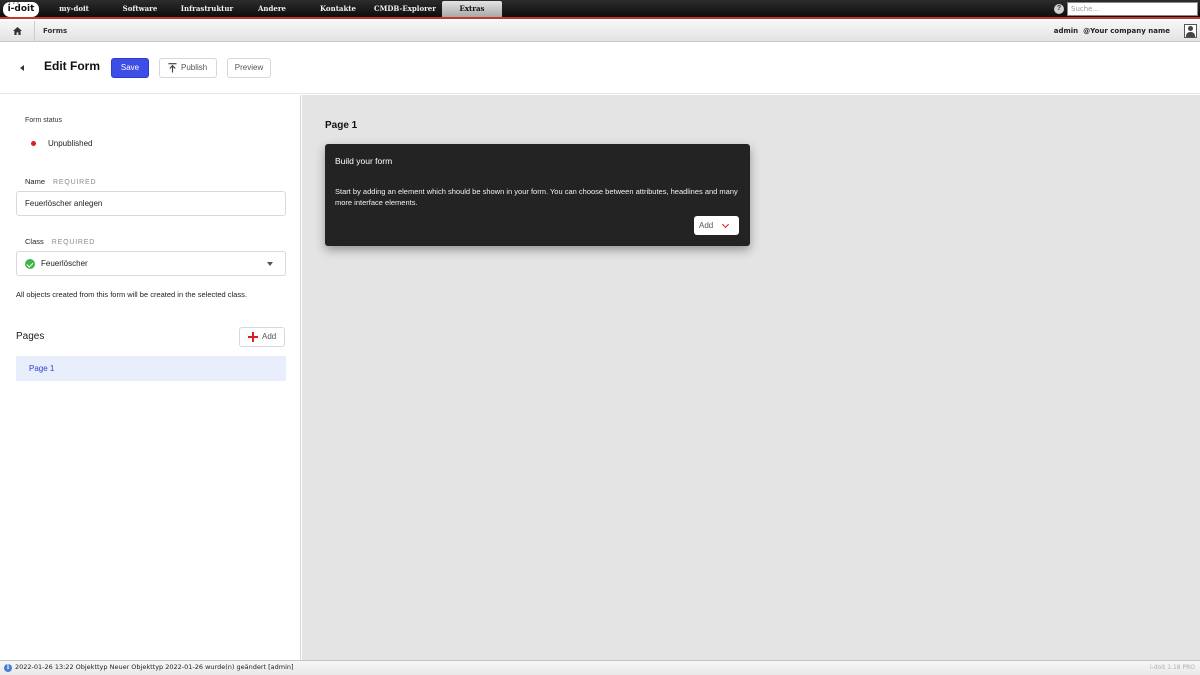 The height and width of the screenshot is (675, 1200). What do you see at coordinates (716, 225) in the screenshot?
I see `add-element-button: Add` at bounding box center [716, 225].